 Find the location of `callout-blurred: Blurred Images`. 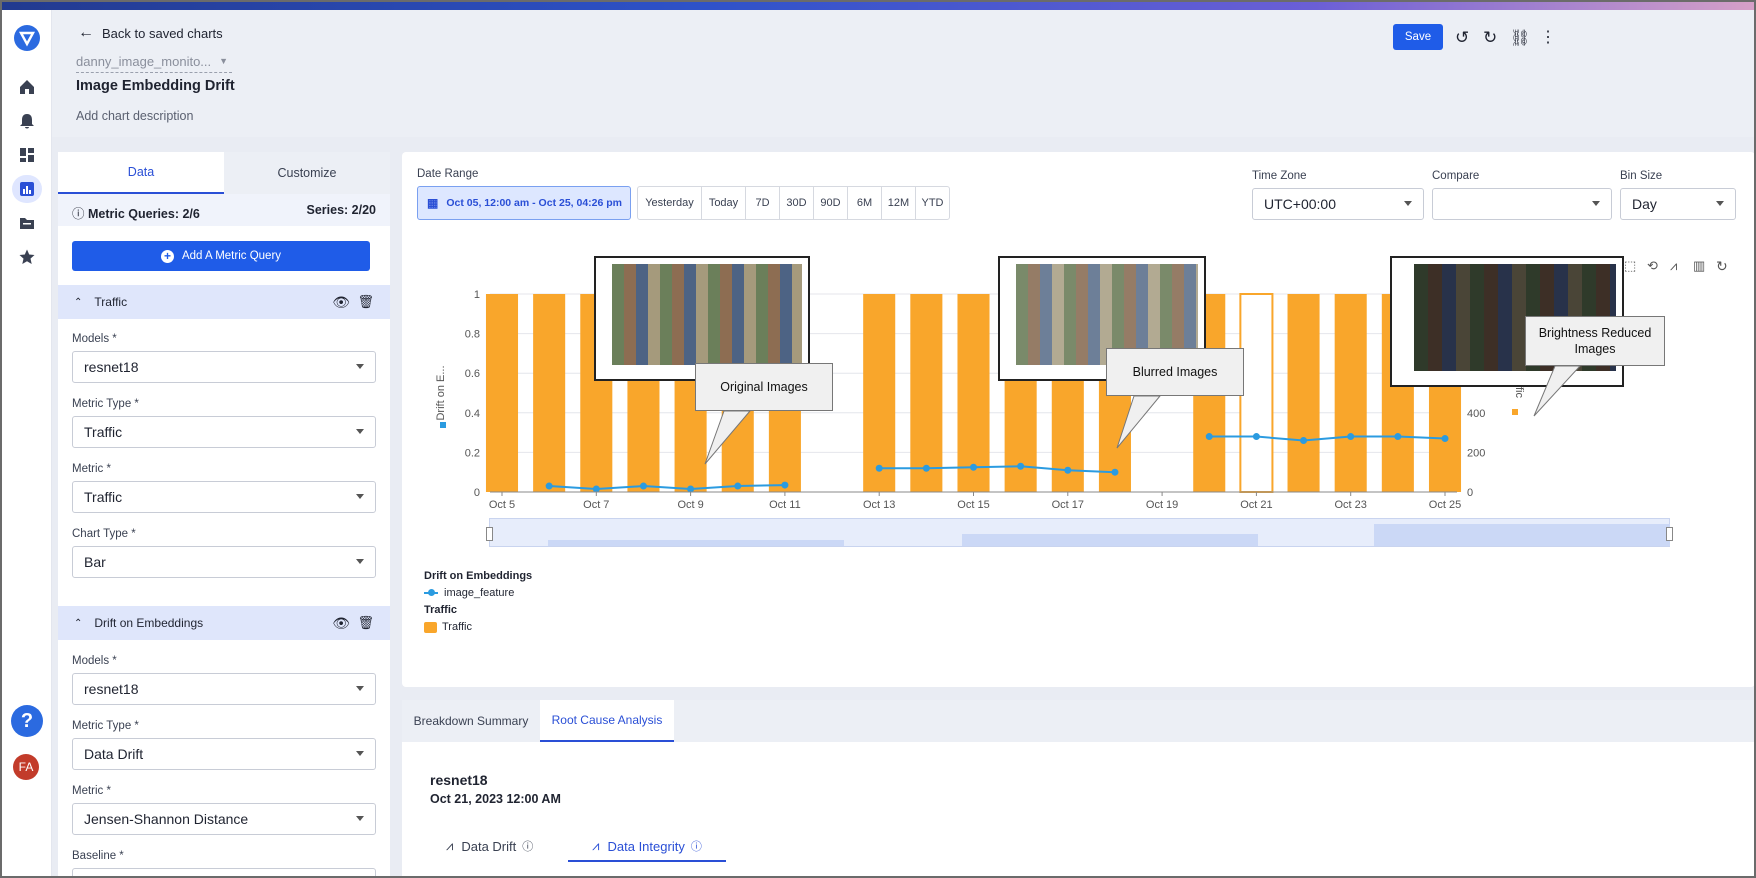

callout-blurred: Blurred Images is located at coordinates (1175, 372).